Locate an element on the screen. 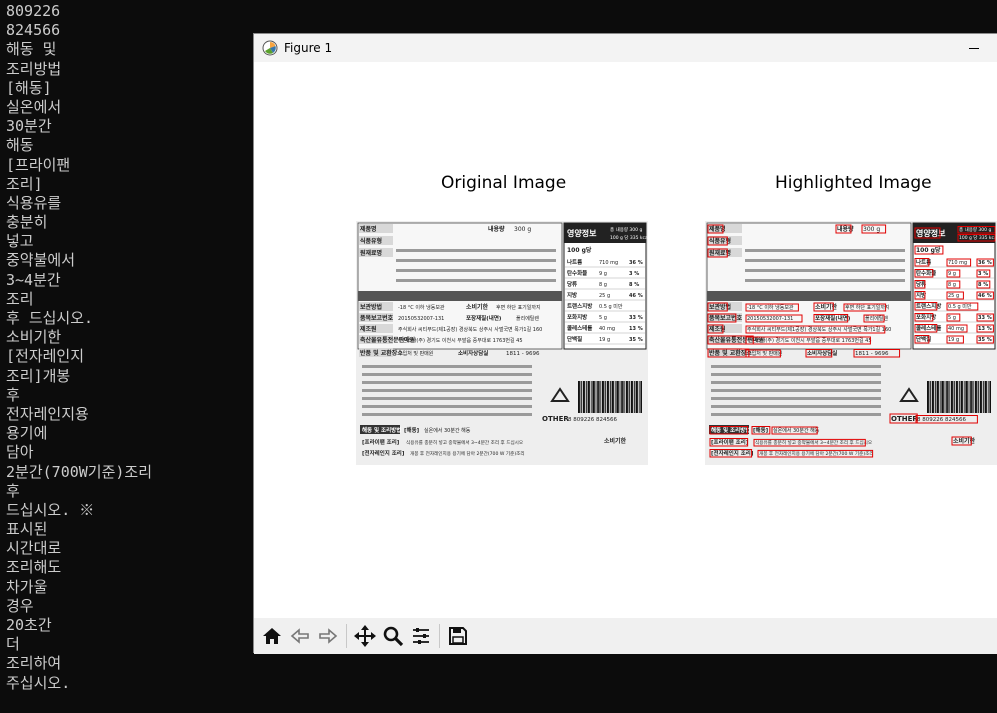  right-subplot-title: Highlighted Image is located at coordinates (853, 183).